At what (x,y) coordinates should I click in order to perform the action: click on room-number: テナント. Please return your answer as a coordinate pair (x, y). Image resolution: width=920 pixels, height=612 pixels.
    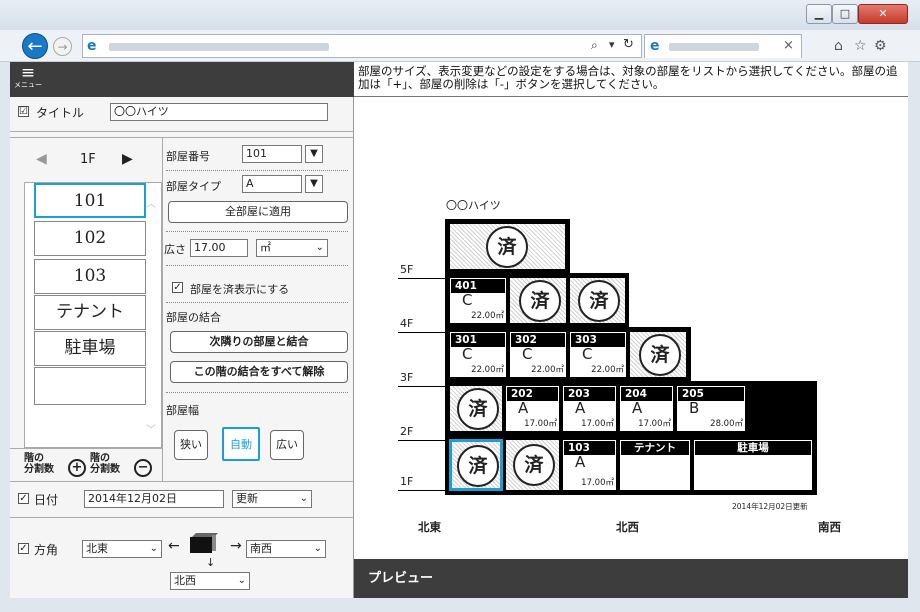
    Looking at the image, I should click on (655, 448).